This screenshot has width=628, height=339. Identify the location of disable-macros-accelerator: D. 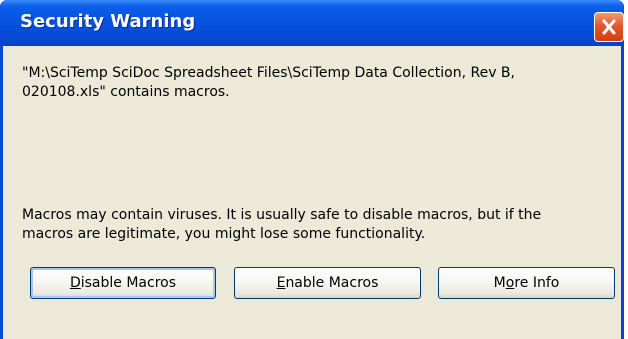
(75, 283).